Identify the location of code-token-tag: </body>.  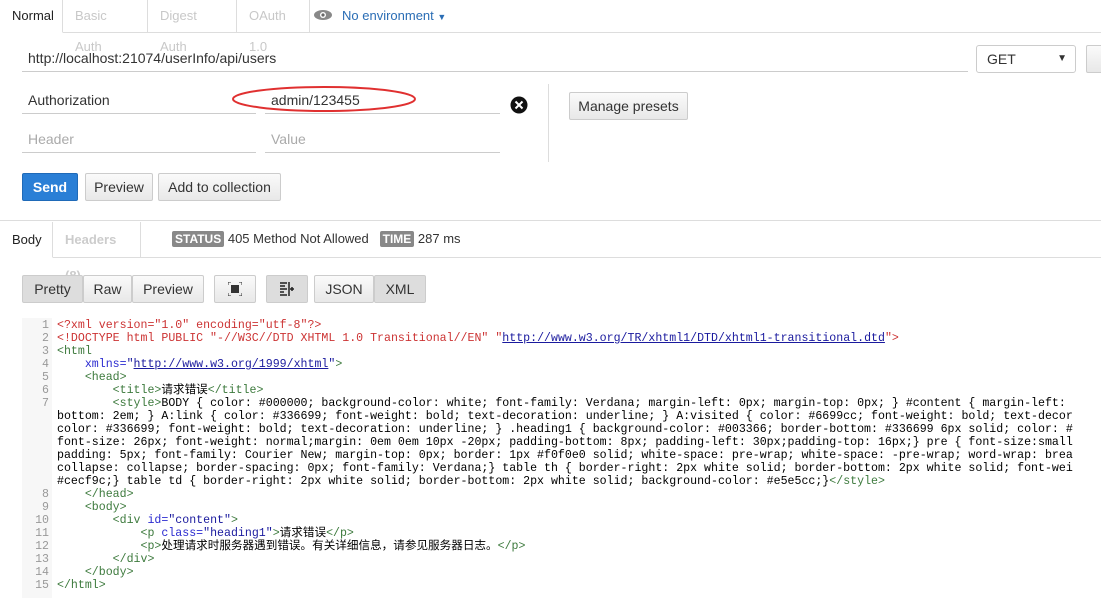
(95, 572).